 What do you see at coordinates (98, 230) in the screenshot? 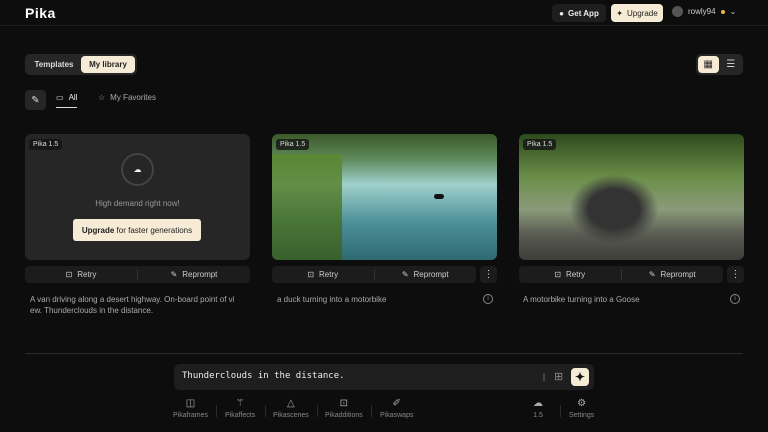
I see `upgrade-bold: Upgrade` at bounding box center [98, 230].